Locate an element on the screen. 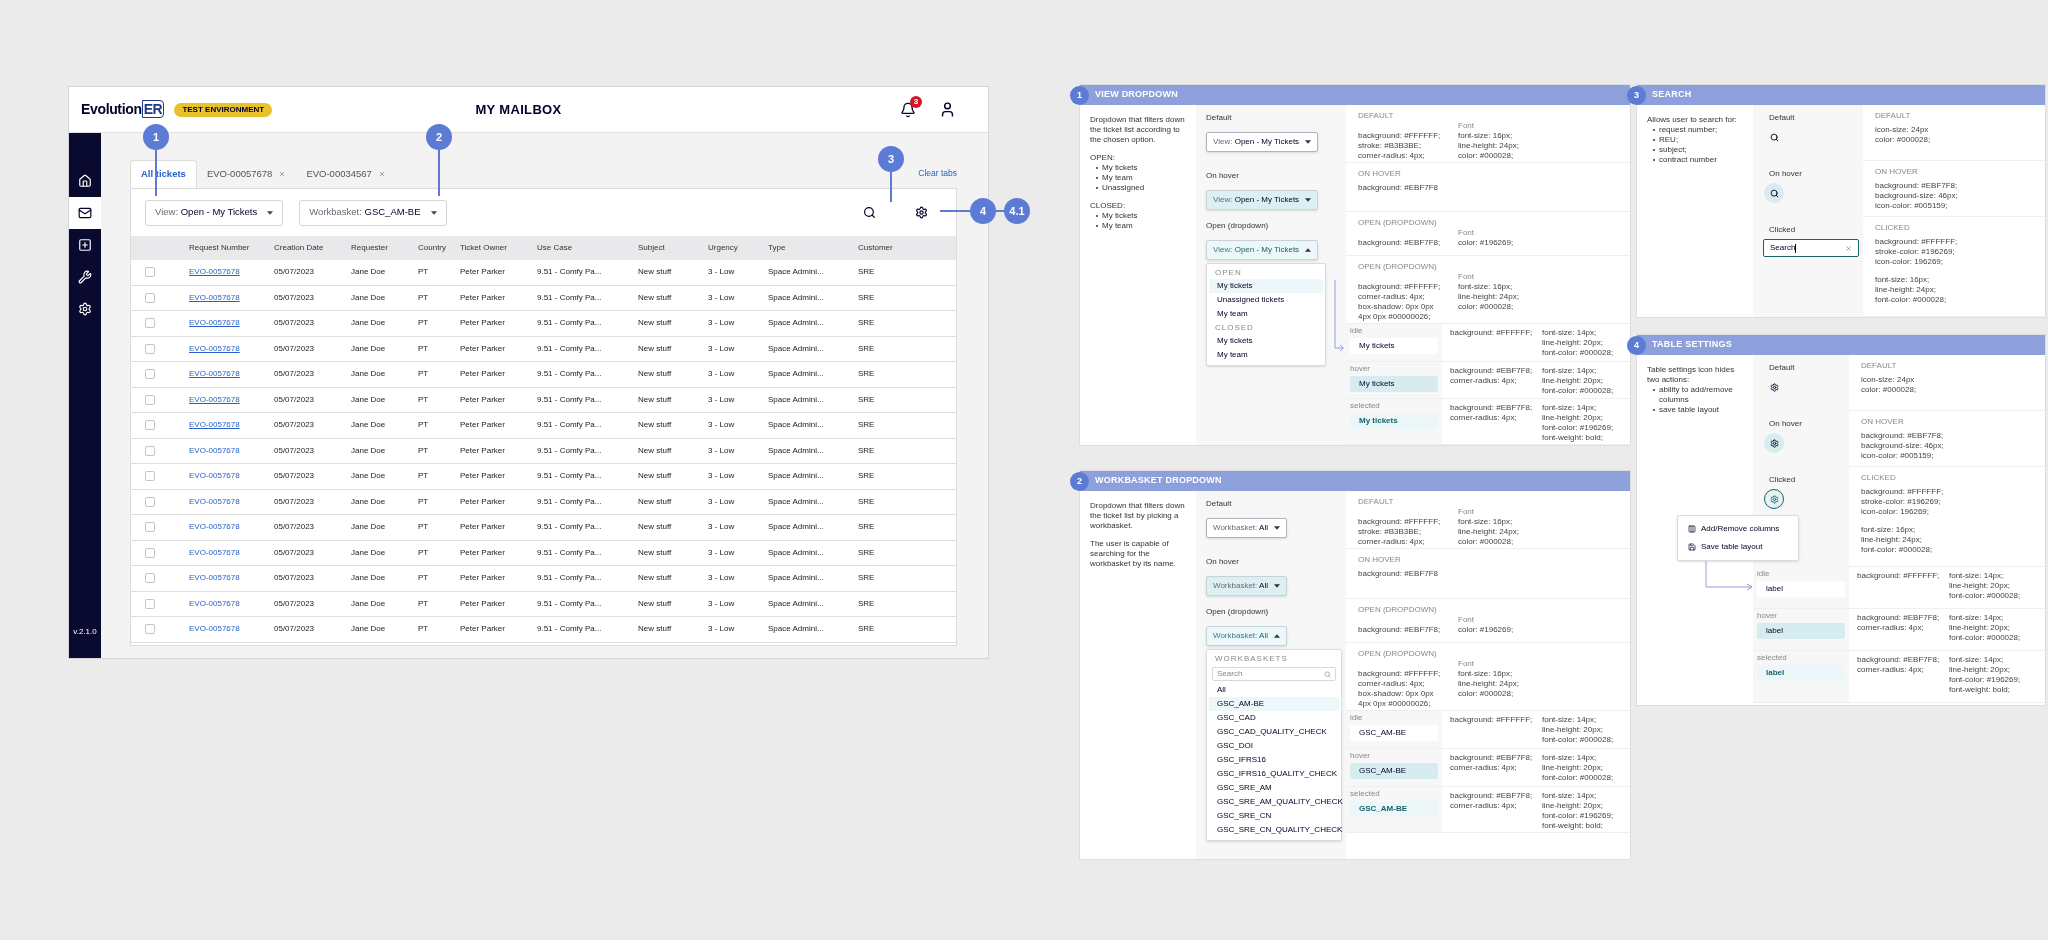 This screenshot has width=2048, height=940. description-text: Table settings icon hides two actions: is located at coordinates (1691, 375).